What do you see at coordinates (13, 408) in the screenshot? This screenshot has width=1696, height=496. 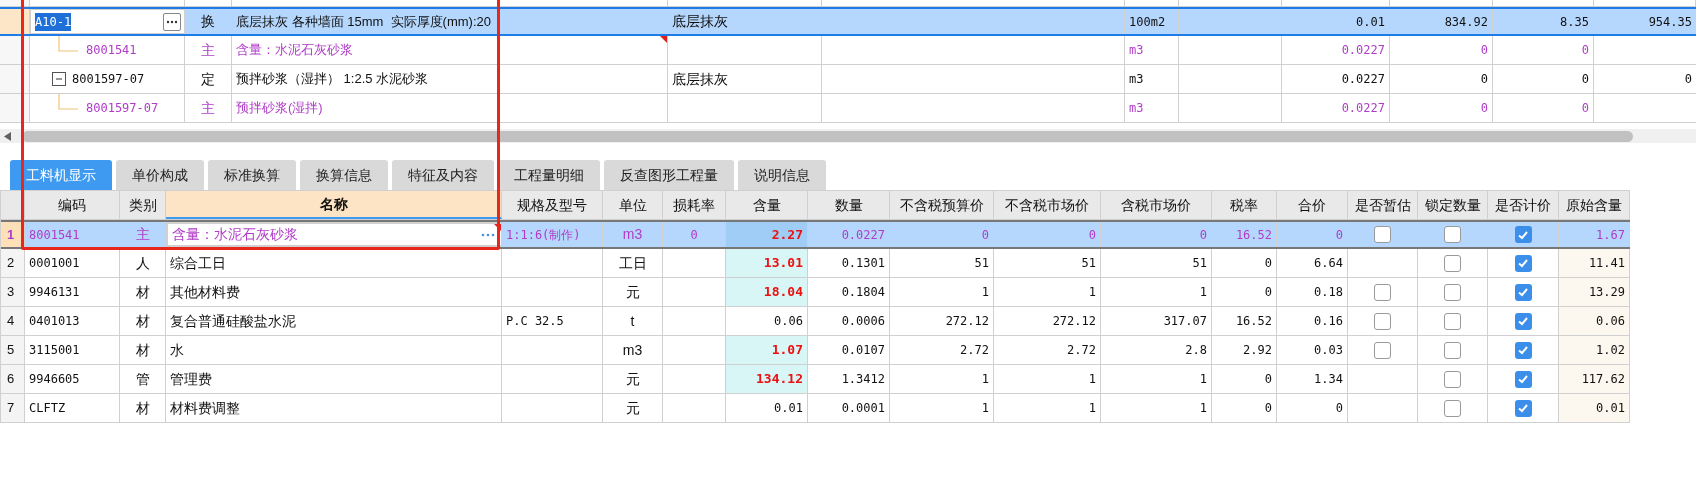 I see `row-header: 7` at bounding box center [13, 408].